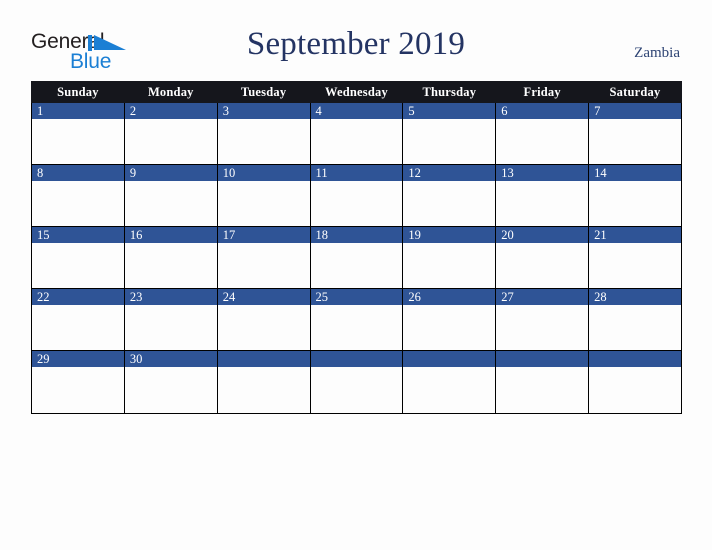  I want to click on day-cell: 3, so click(263, 133).